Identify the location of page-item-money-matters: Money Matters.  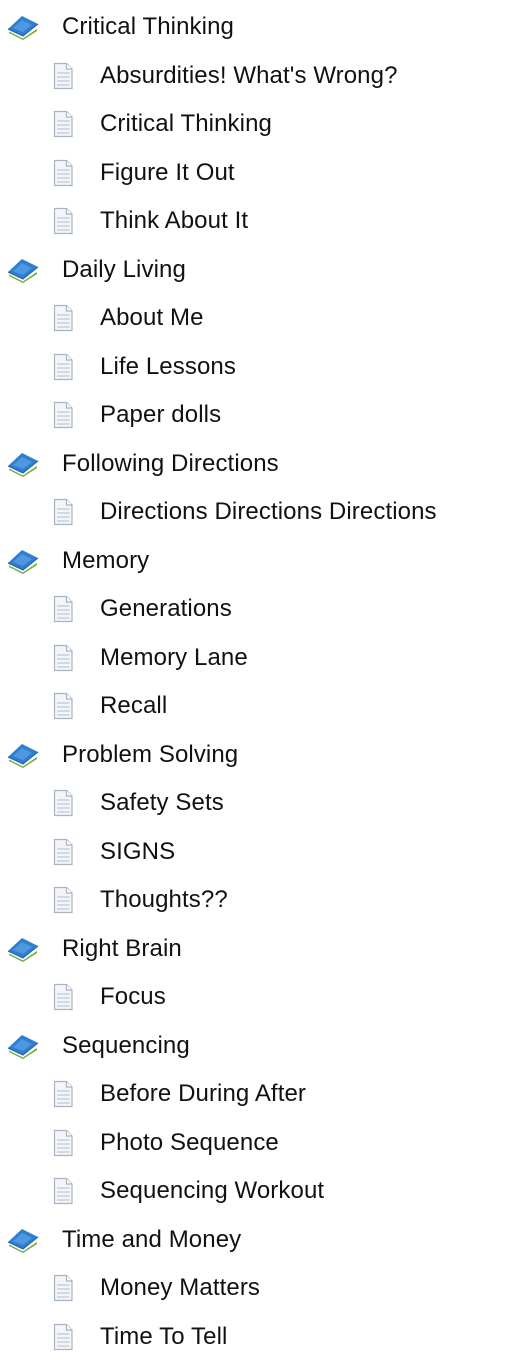
(258, 1288).